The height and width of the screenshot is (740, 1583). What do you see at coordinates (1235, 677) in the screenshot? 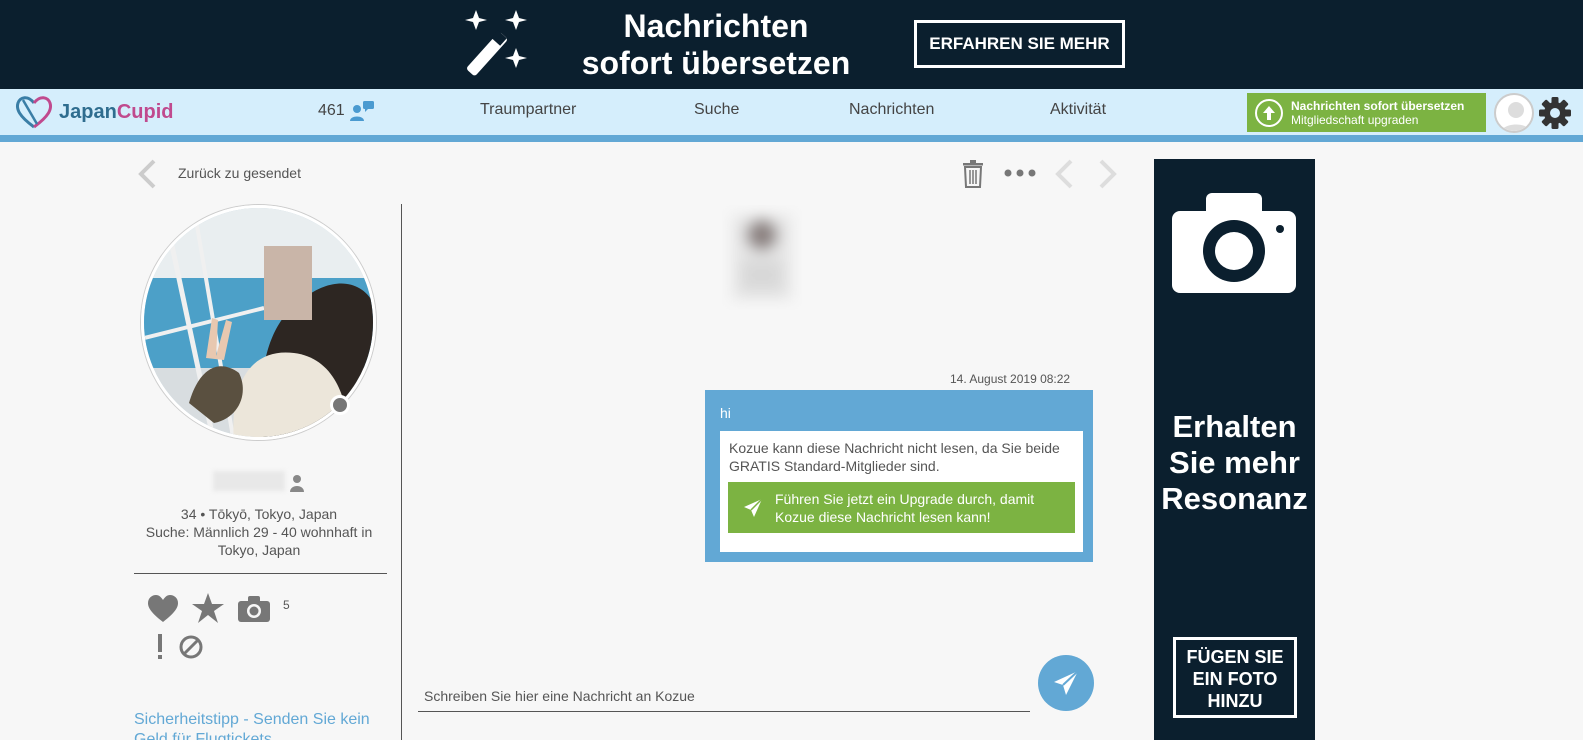
I see `add-photo-button: FÜGEN SIE EIN FOTO HINZU` at bounding box center [1235, 677].